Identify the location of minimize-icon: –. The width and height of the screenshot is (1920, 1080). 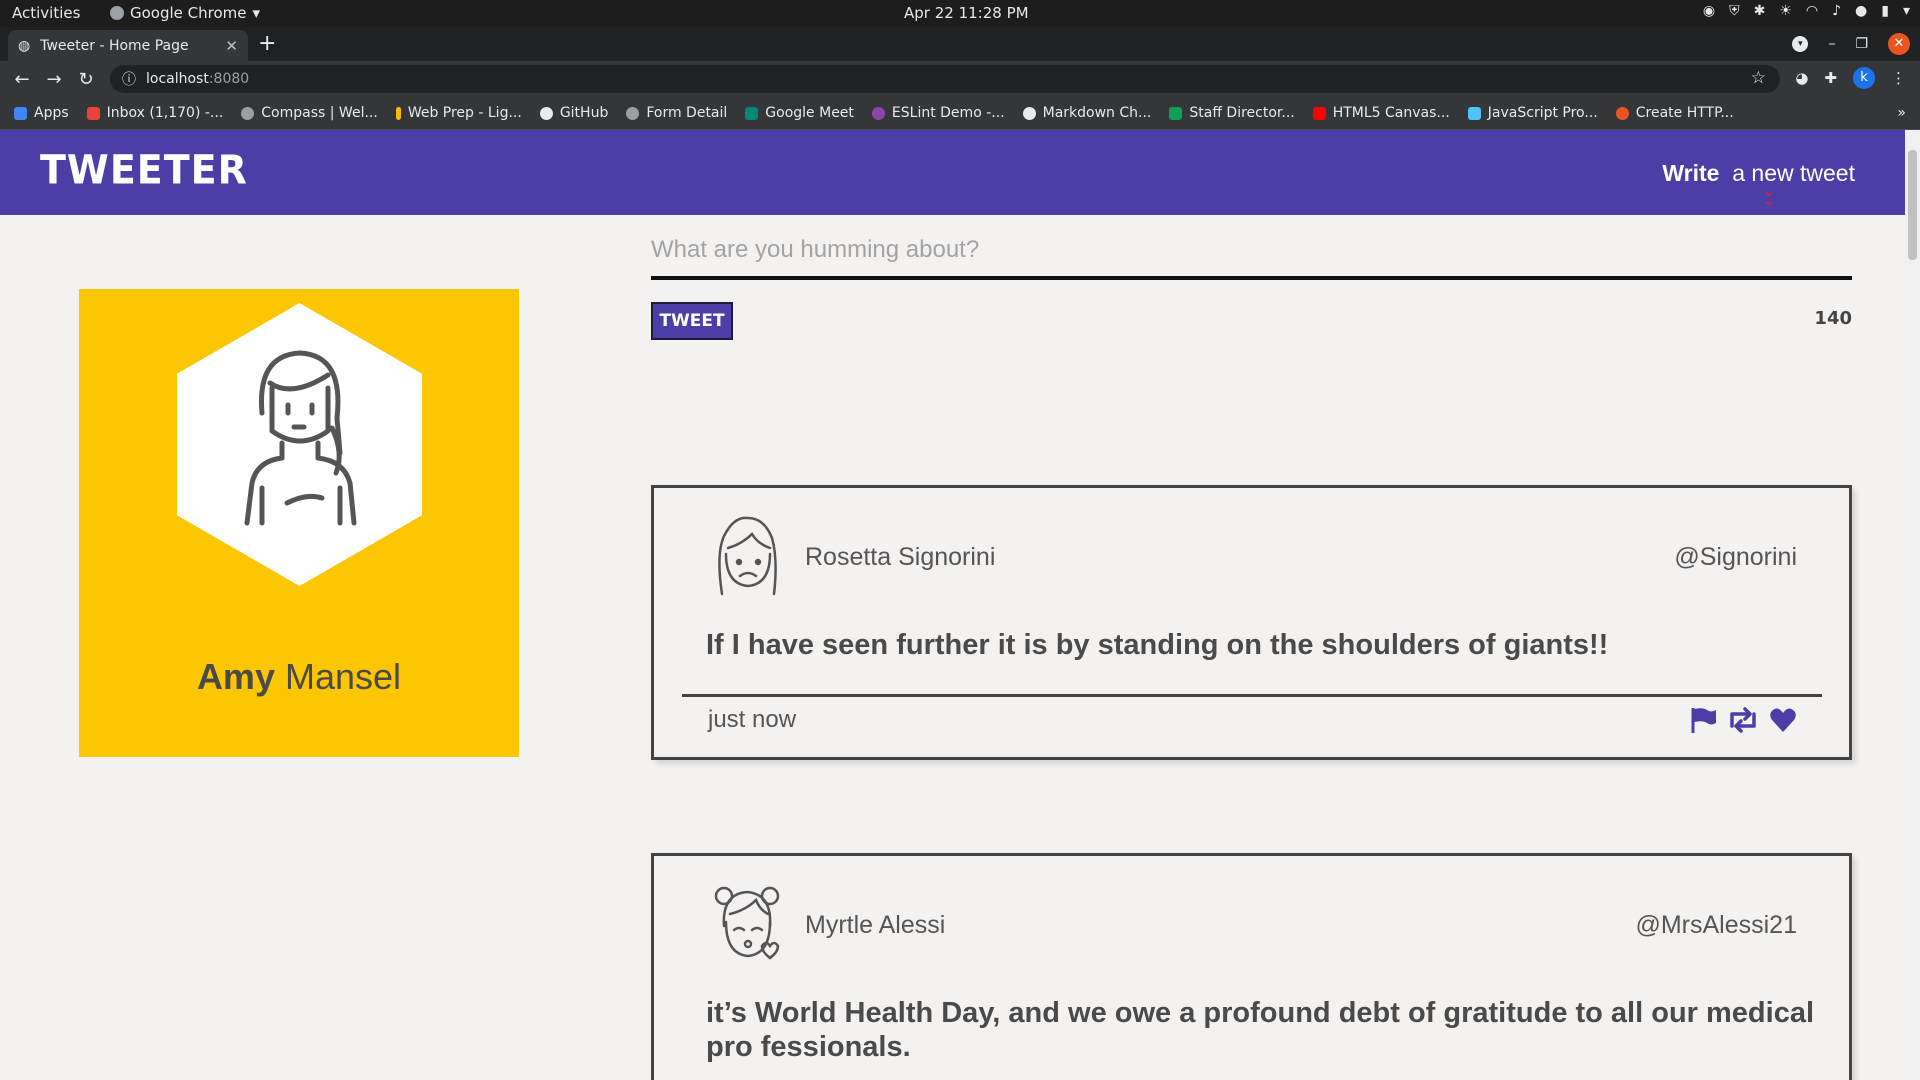
(1831, 44).